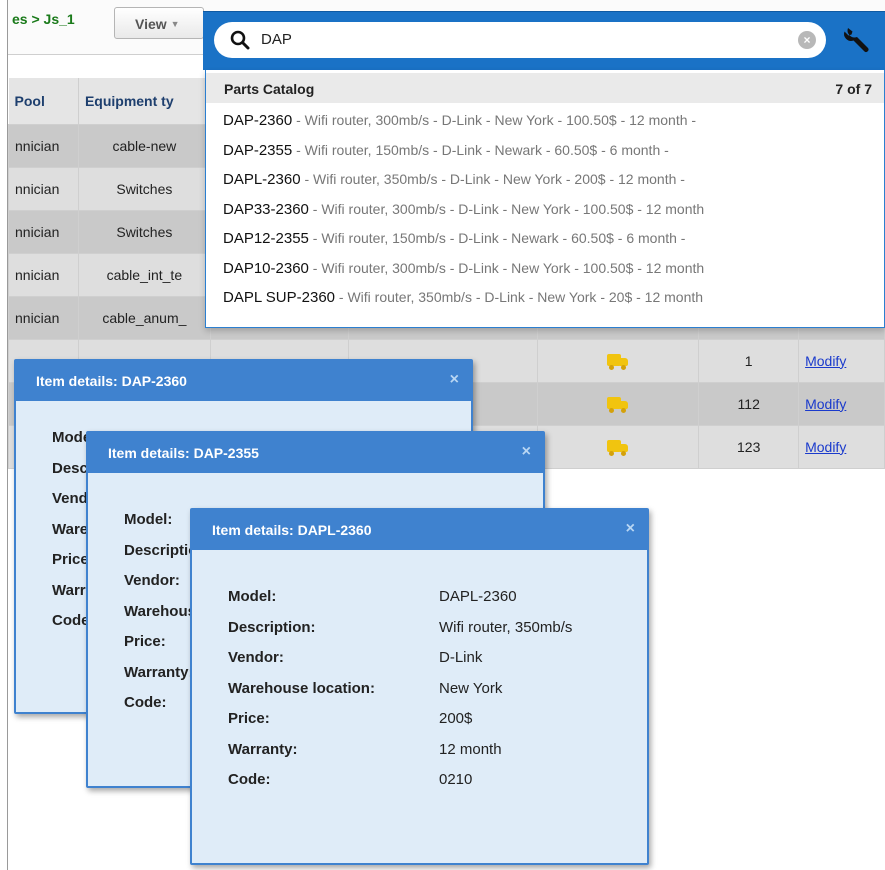  What do you see at coordinates (256, 657) in the screenshot?
I see `field-label: Vendor:` at bounding box center [256, 657].